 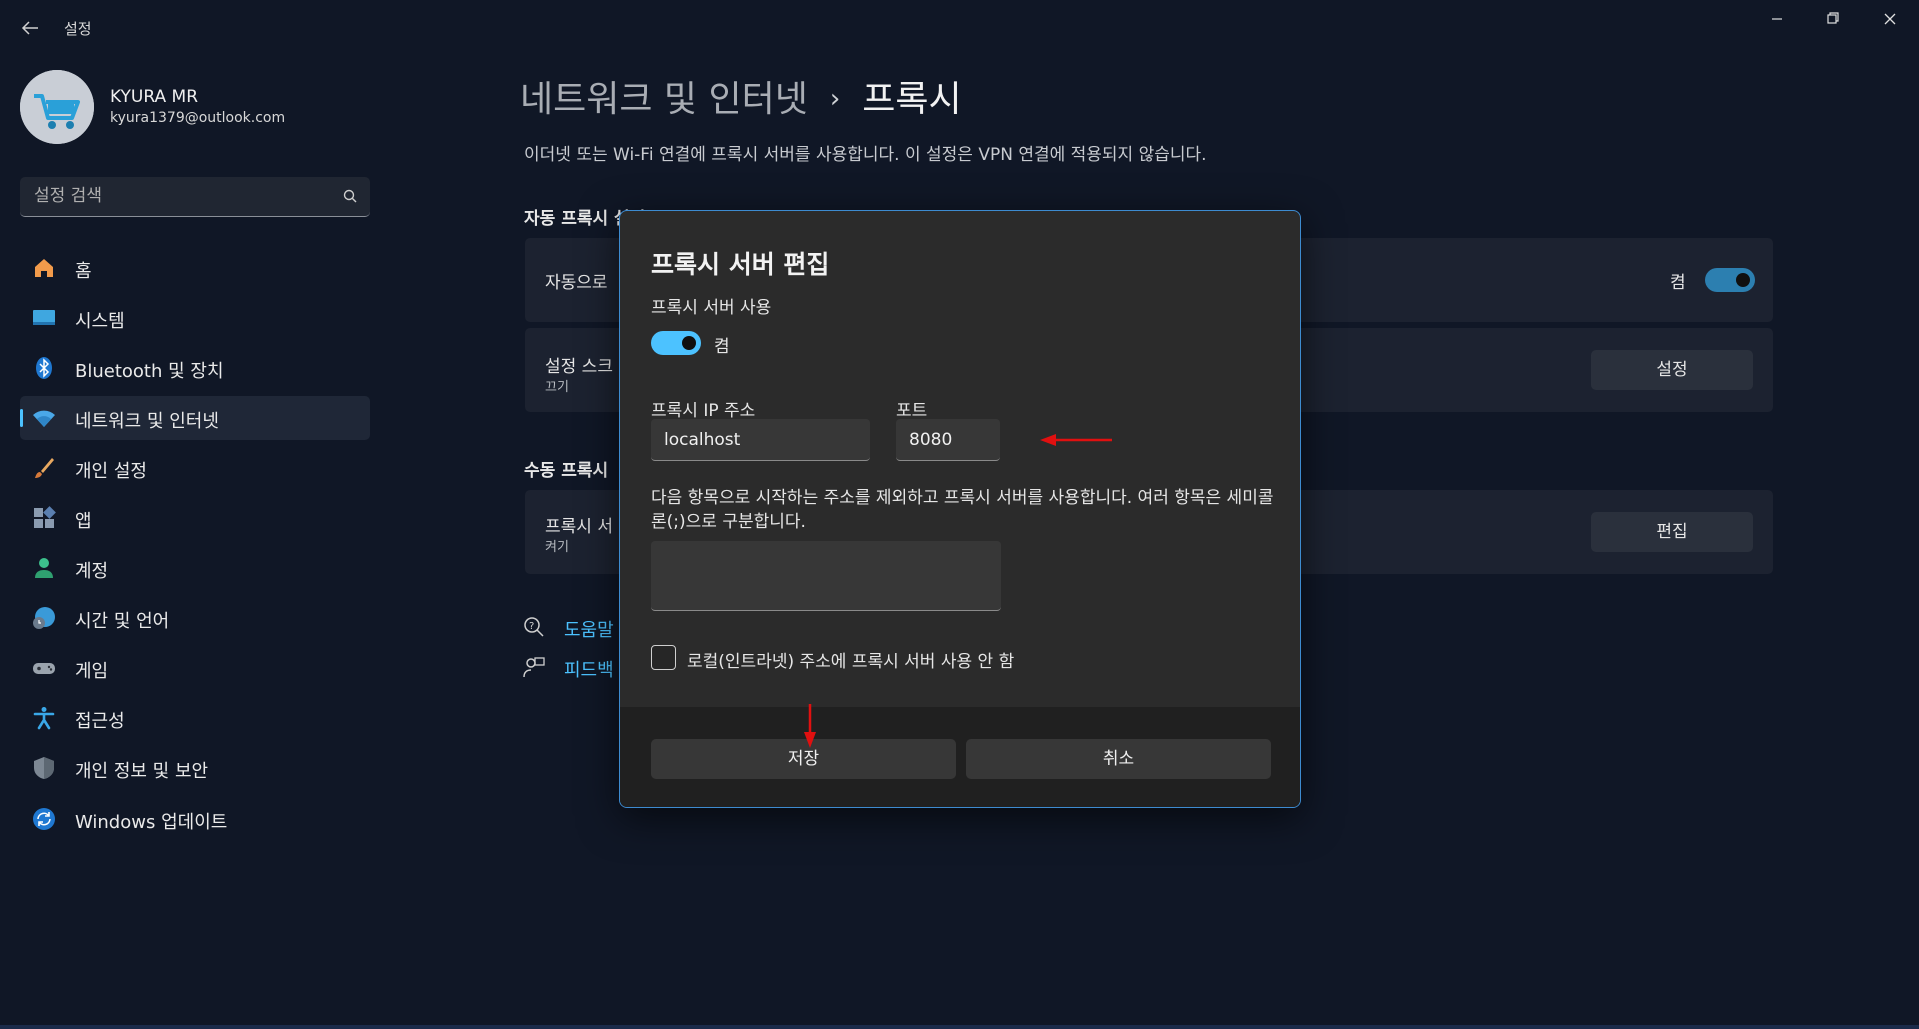 What do you see at coordinates (1890, 19) in the screenshot?
I see `close-icon` at bounding box center [1890, 19].